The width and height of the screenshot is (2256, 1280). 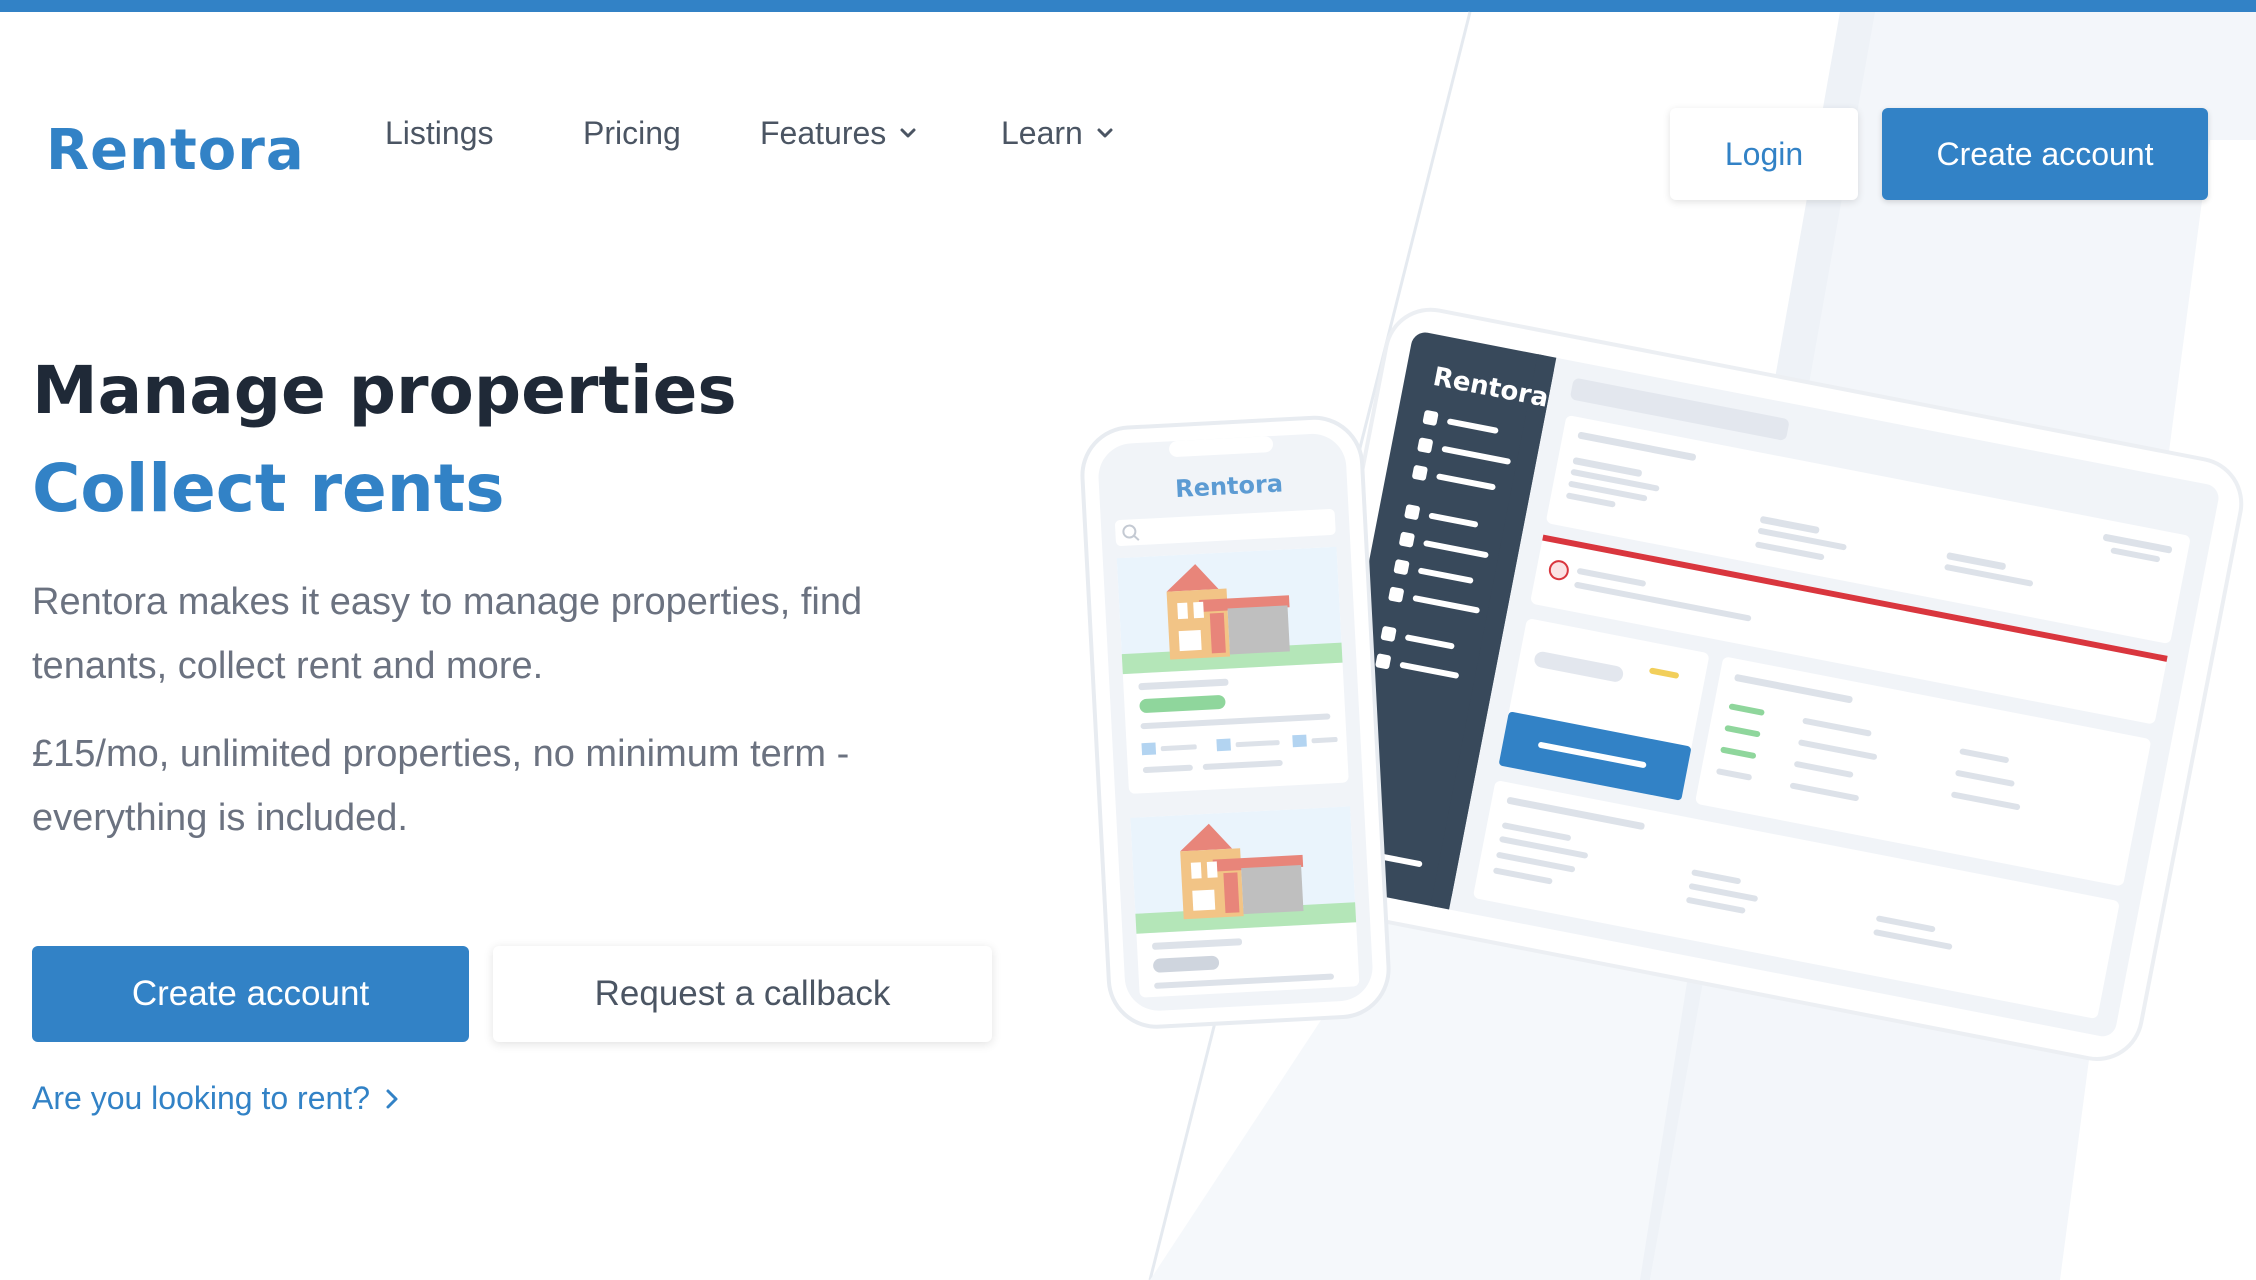 I want to click on nav-pricing-label: Pricing, so click(x=632, y=132).